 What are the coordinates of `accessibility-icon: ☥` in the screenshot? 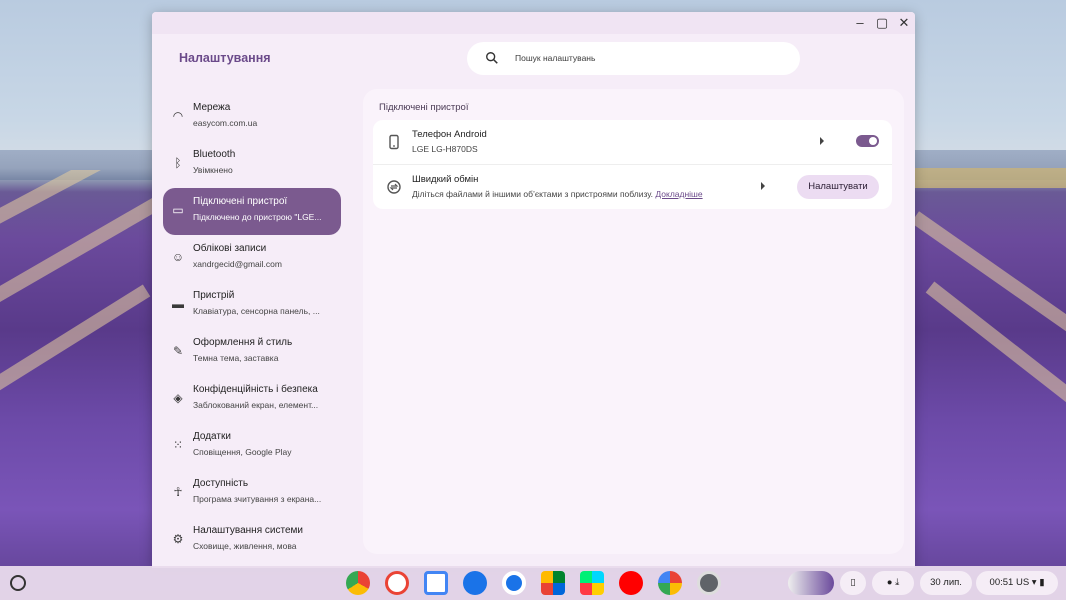 It's located at (178, 492).